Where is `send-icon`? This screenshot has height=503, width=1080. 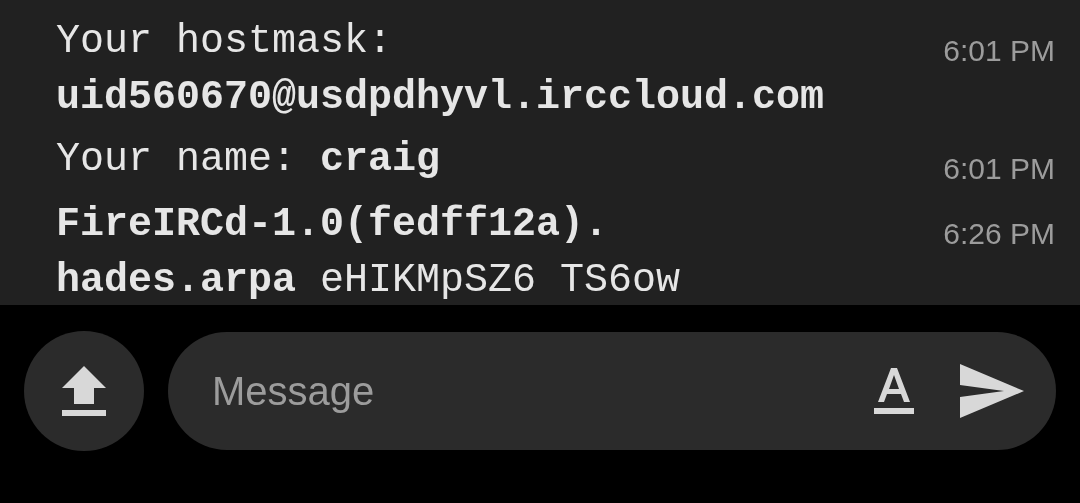
send-icon is located at coordinates (992, 391).